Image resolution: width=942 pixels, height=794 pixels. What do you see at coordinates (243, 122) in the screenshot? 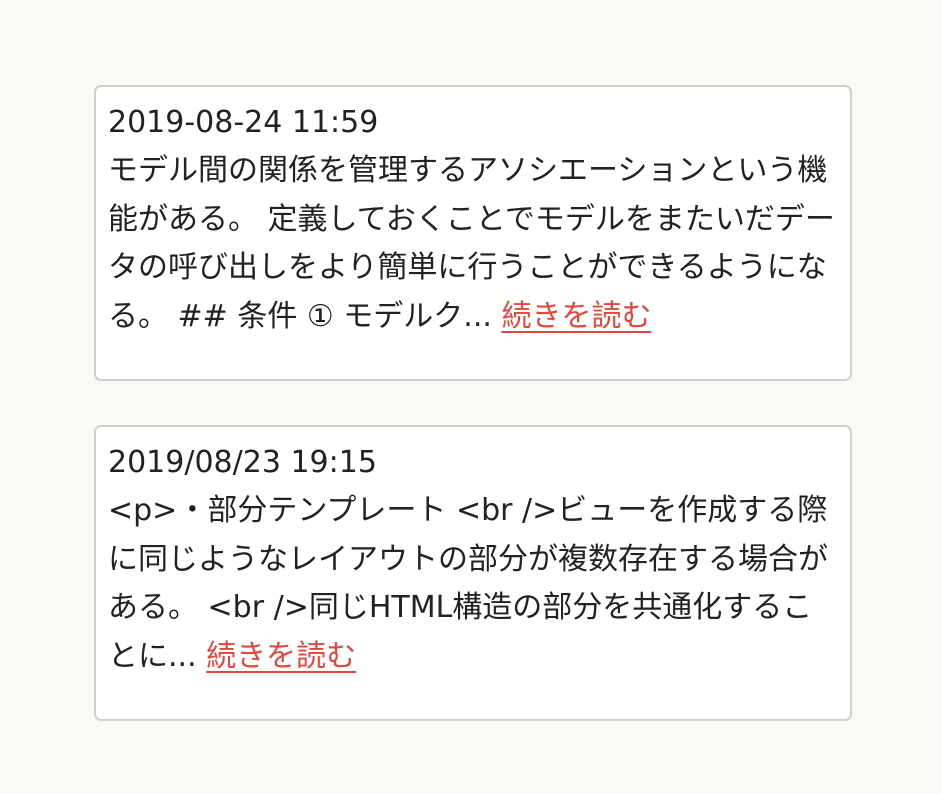
I see `post-date: 2019-08-24 11:59` at bounding box center [243, 122].